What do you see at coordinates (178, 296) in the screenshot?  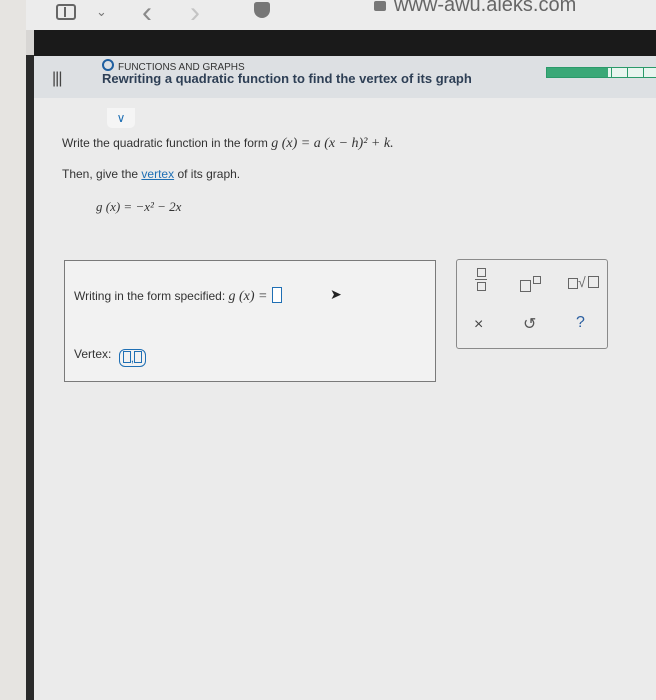 I see `answer-form-row: Writing in the form specified: g (x) =` at bounding box center [178, 296].